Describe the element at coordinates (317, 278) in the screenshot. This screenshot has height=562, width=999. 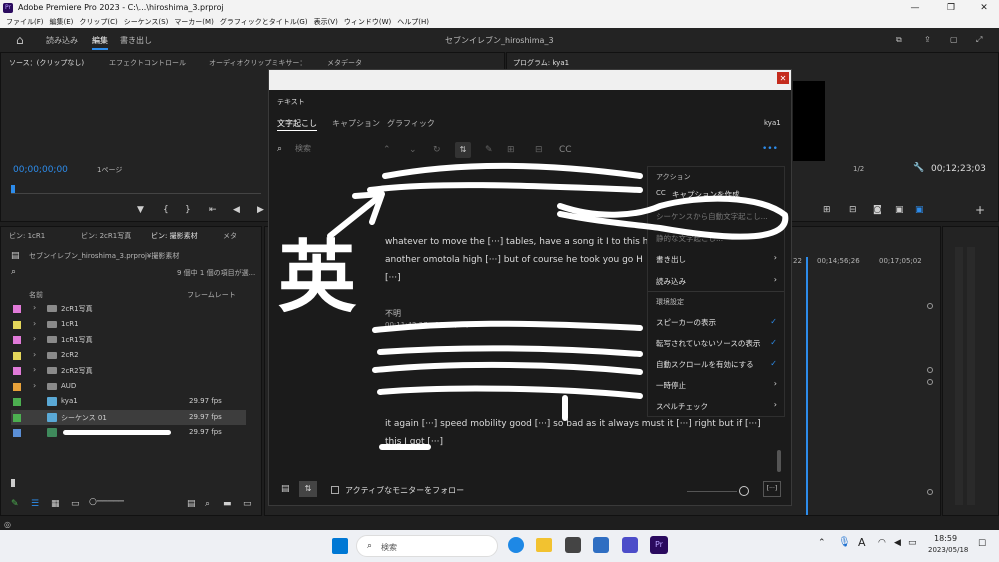
I see `handwritten-glyph: 英` at that location.